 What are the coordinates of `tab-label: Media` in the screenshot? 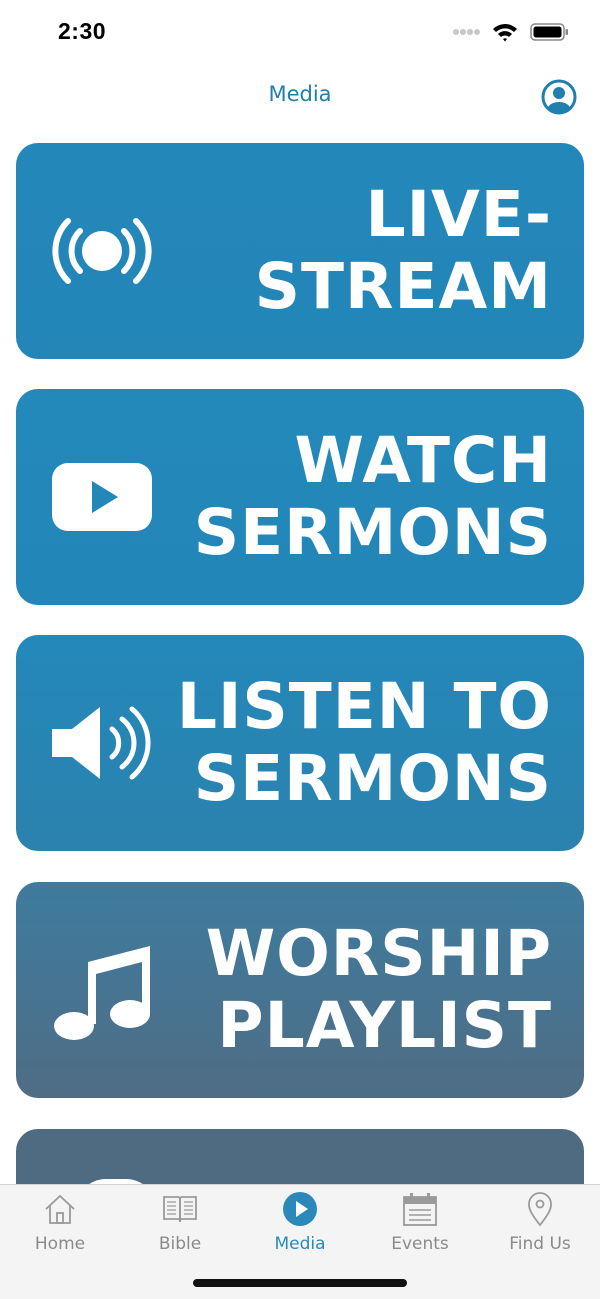 It's located at (300, 1244).